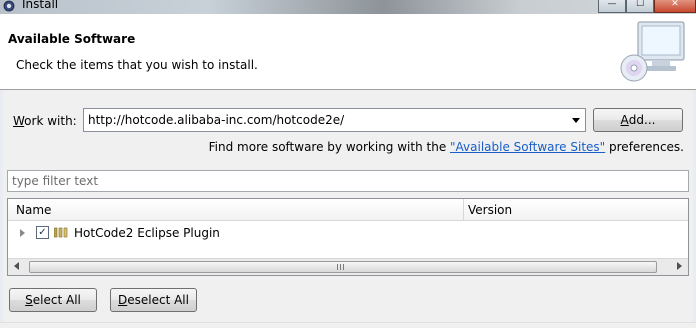 The image size is (696, 328). What do you see at coordinates (624, 120) in the screenshot?
I see `add-accelerator: A` at bounding box center [624, 120].